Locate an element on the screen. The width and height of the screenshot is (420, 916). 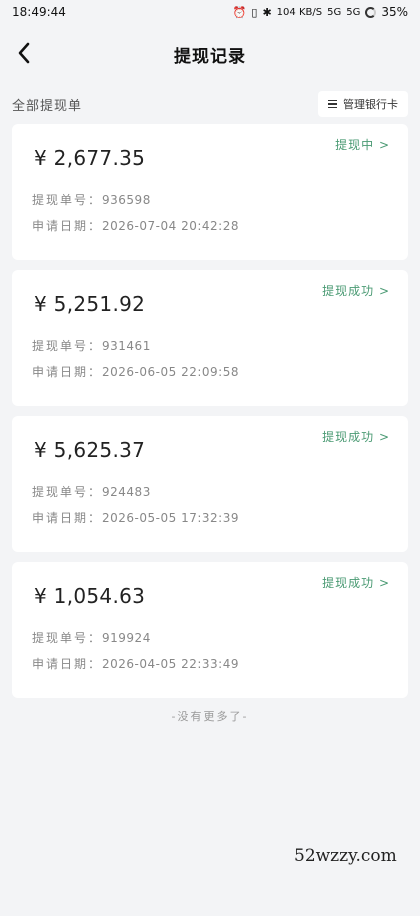
page-title: 提现记录 is located at coordinates (210, 56).